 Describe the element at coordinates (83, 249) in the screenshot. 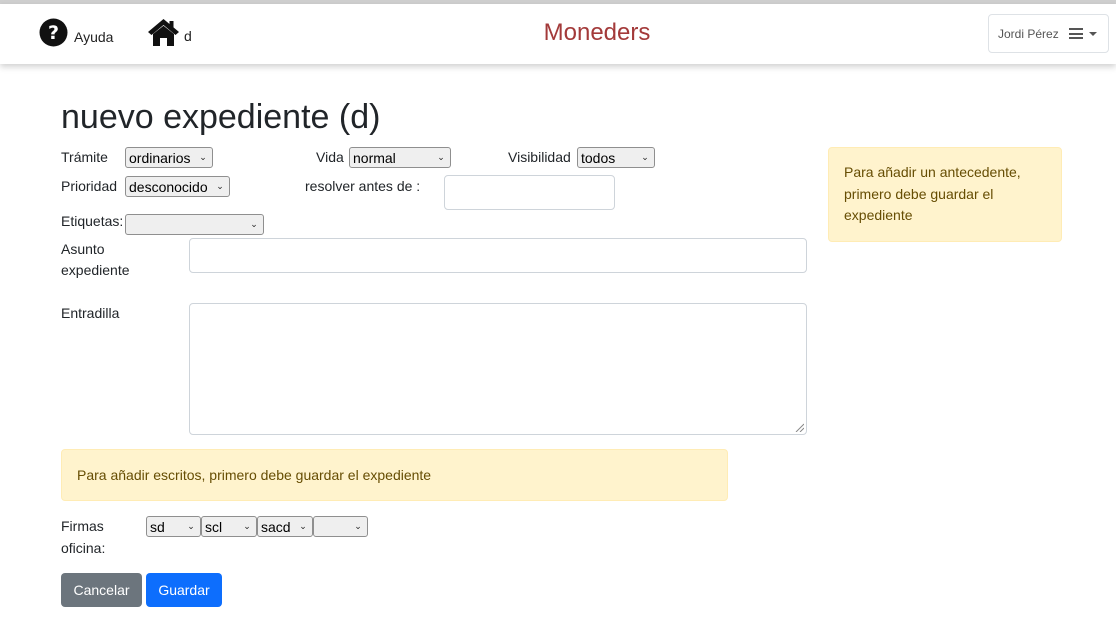

I see `asunto-label-line1: Asunto` at that location.